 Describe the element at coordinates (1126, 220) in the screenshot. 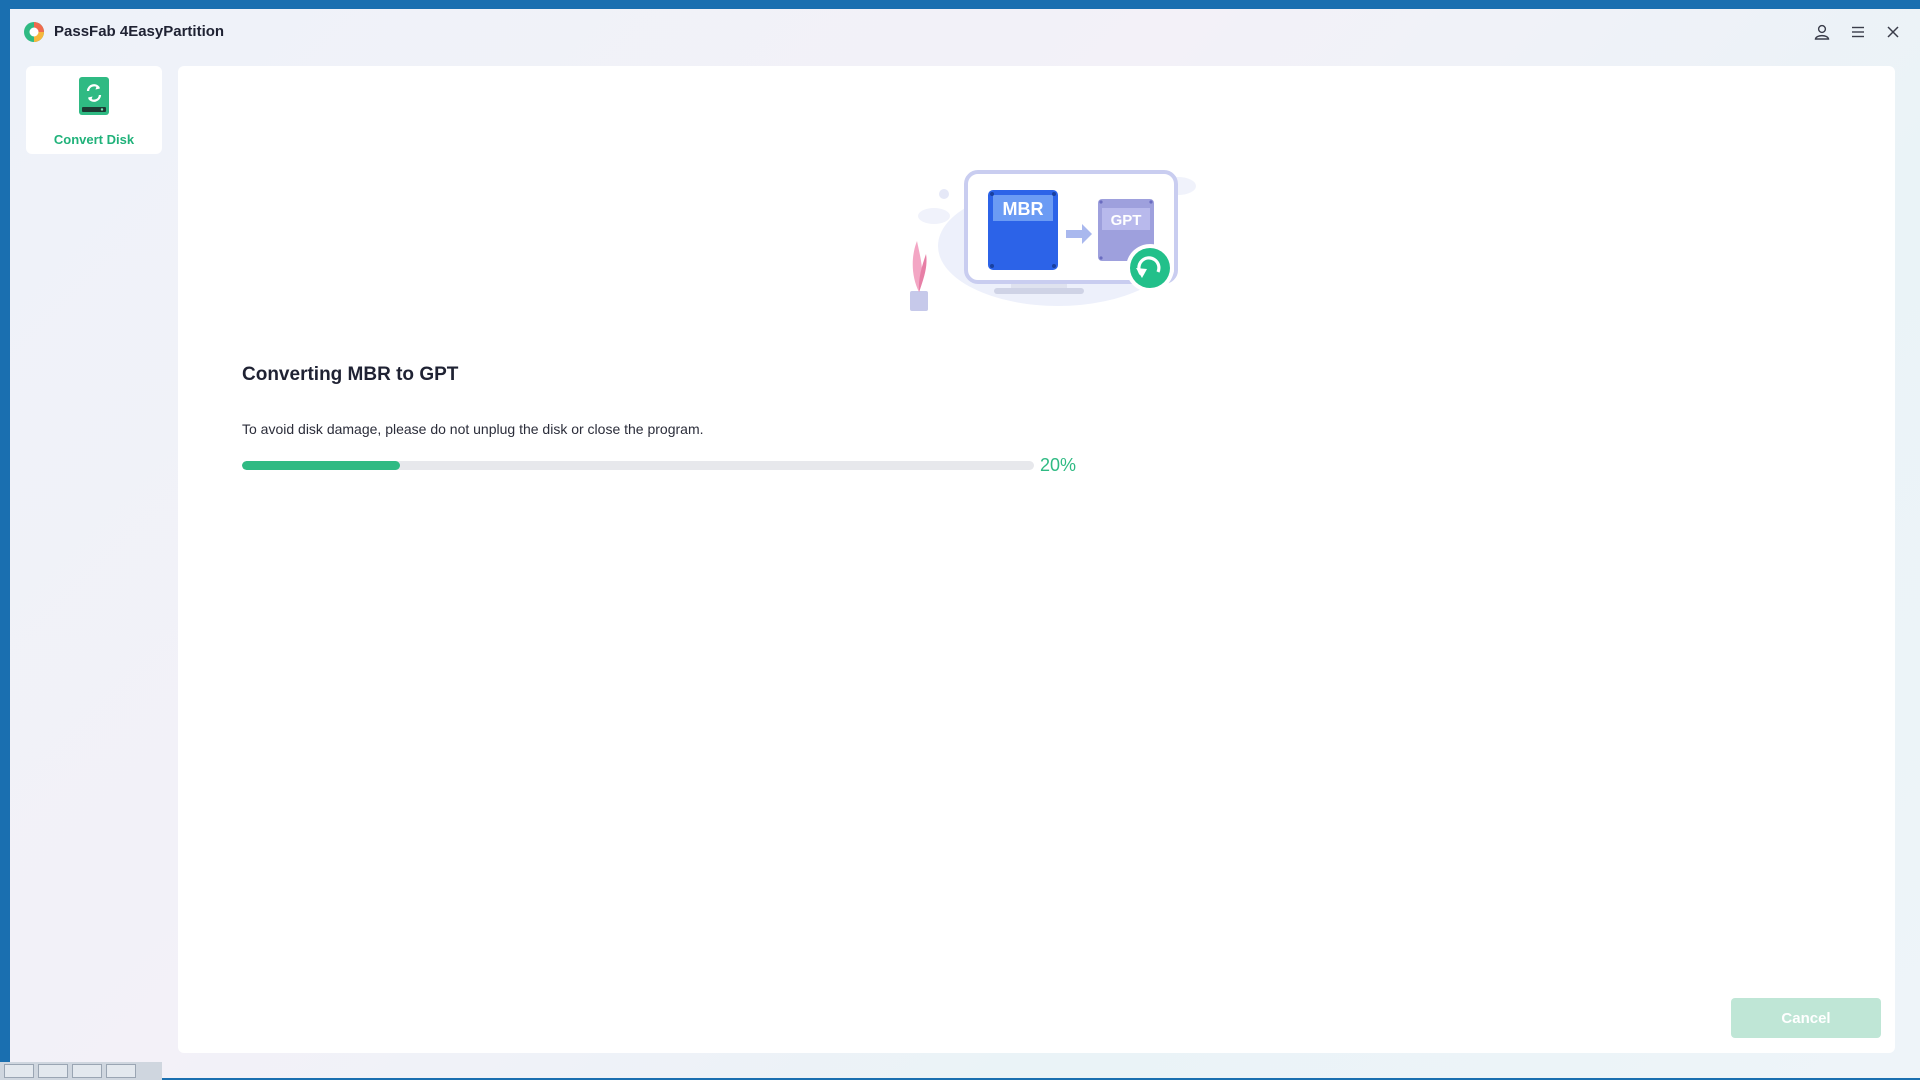

I see `gpt-label: GPT` at that location.